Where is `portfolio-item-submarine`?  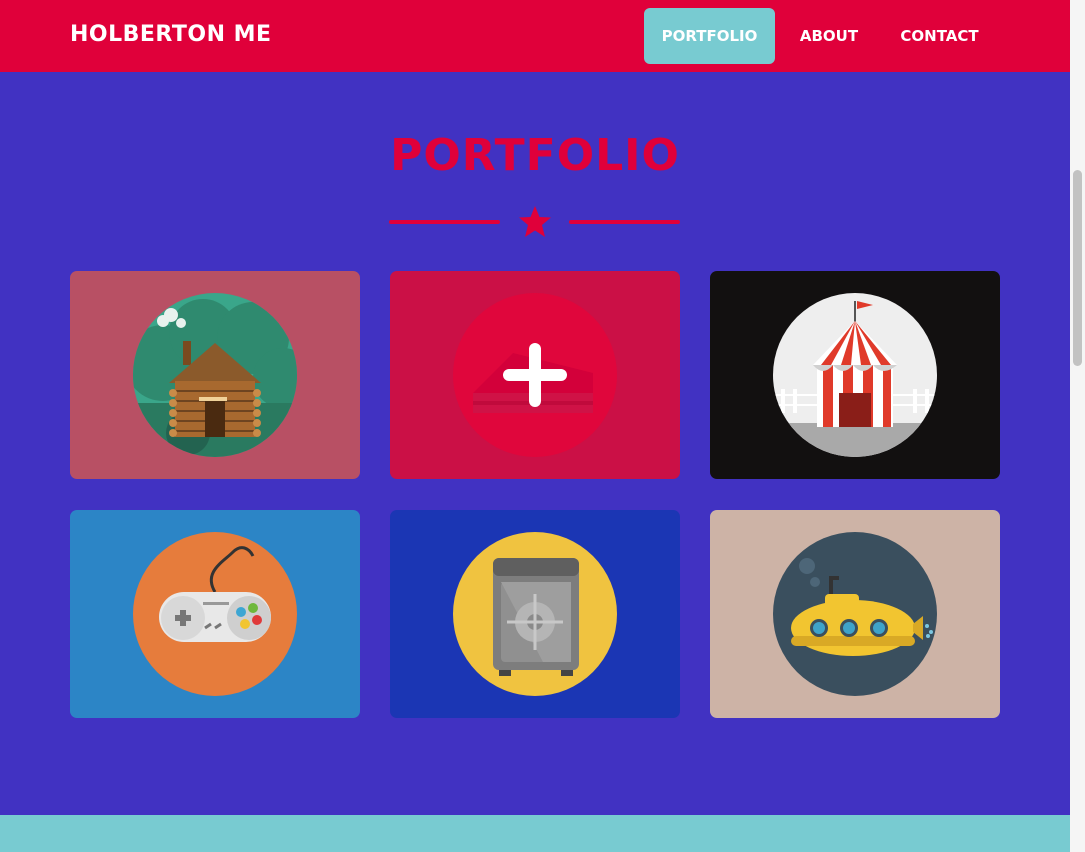 portfolio-item-submarine is located at coordinates (855, 614).